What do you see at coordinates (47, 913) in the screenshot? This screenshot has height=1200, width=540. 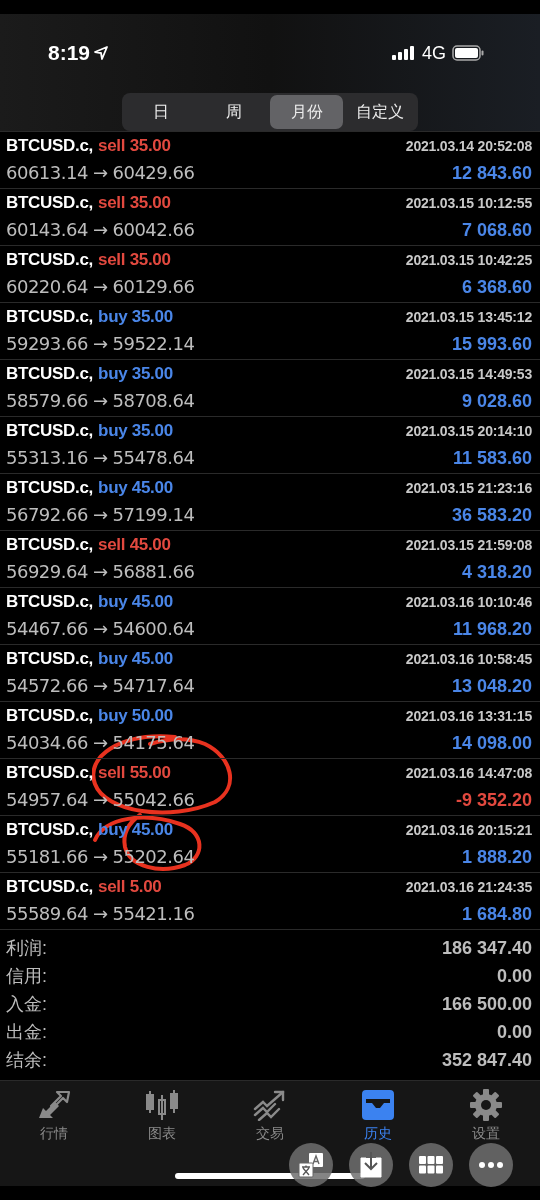 I see `open-price: 55589.64` at bounding box center [47, 913].